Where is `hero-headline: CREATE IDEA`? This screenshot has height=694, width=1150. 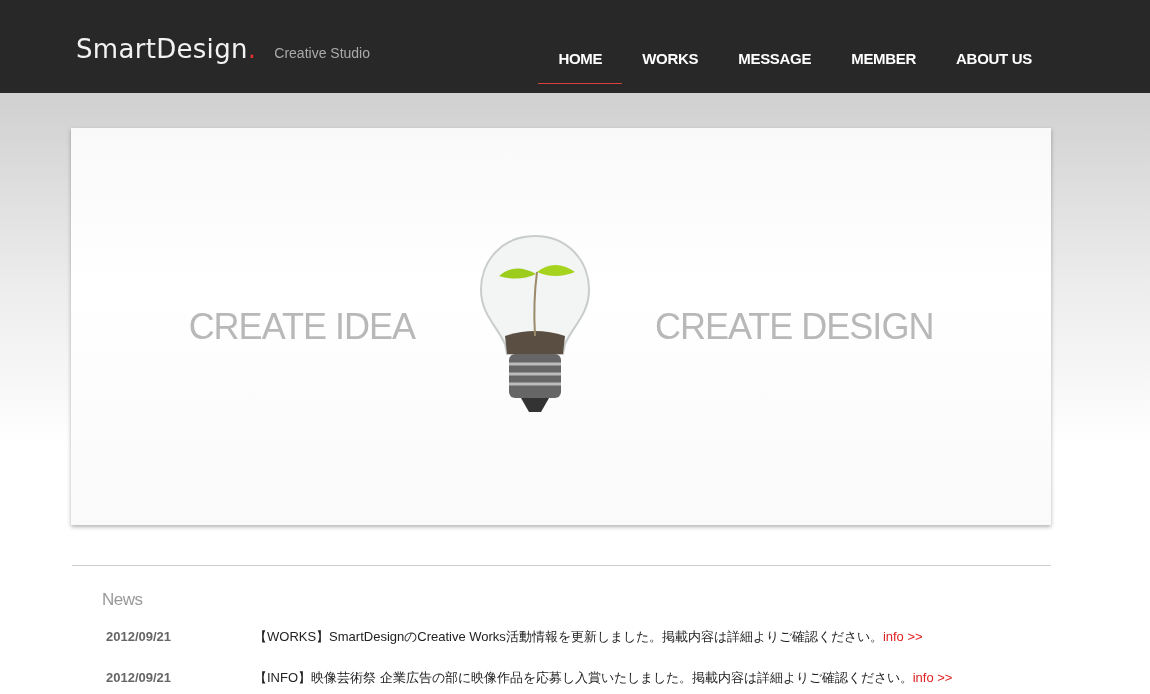 hero-headline: CREATE IDEA is located at coordinates (301, 326).